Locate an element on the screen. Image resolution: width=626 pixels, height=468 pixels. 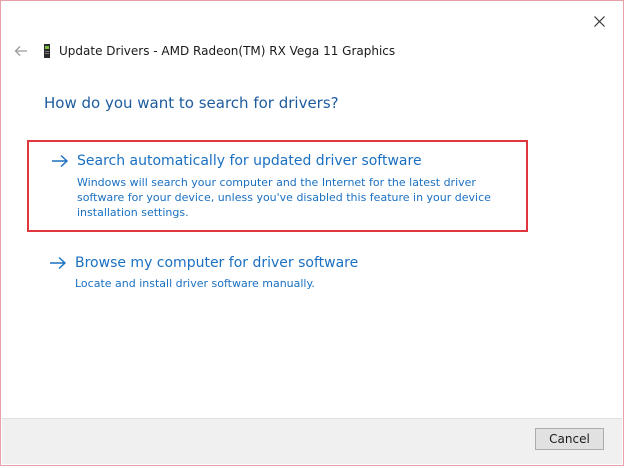
dialog-footer: Cancel is located at coordinates (312, 441).